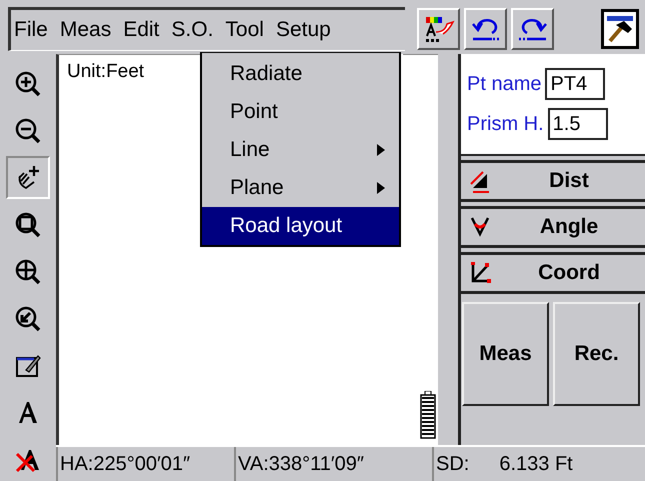 The height and width of the screenshot is (481, 645). What do you see at coordinates (28, 318) in the screenshot?
I see `zoom-previous-icon` at bounding box center [28, 318].